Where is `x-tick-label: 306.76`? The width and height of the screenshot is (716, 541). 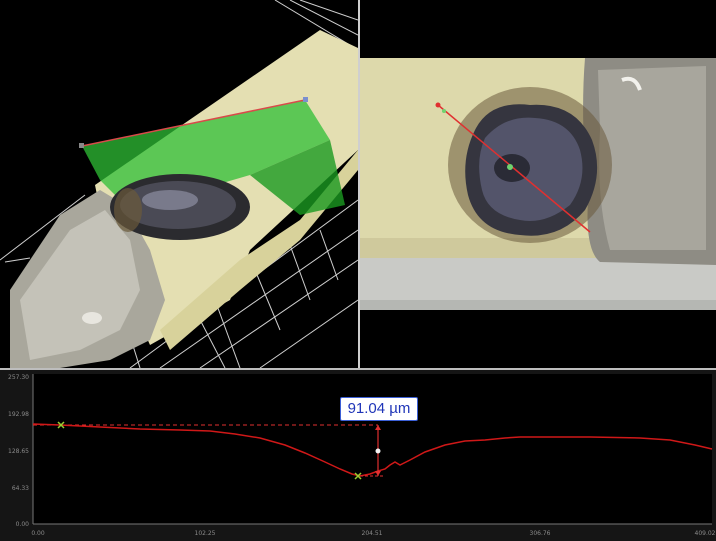 x-tick-label: 306.76 is located at coordinates (540, 533).